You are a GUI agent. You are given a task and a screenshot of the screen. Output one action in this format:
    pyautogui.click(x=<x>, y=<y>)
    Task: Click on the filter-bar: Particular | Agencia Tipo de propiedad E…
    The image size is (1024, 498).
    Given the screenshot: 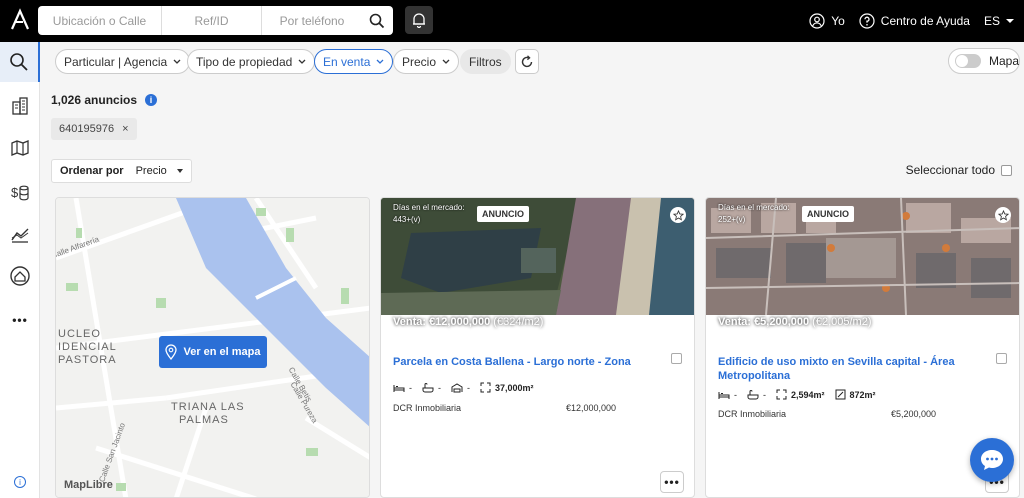 What is the action you would take?
    pyautogui.click(x=532, y=61)
    